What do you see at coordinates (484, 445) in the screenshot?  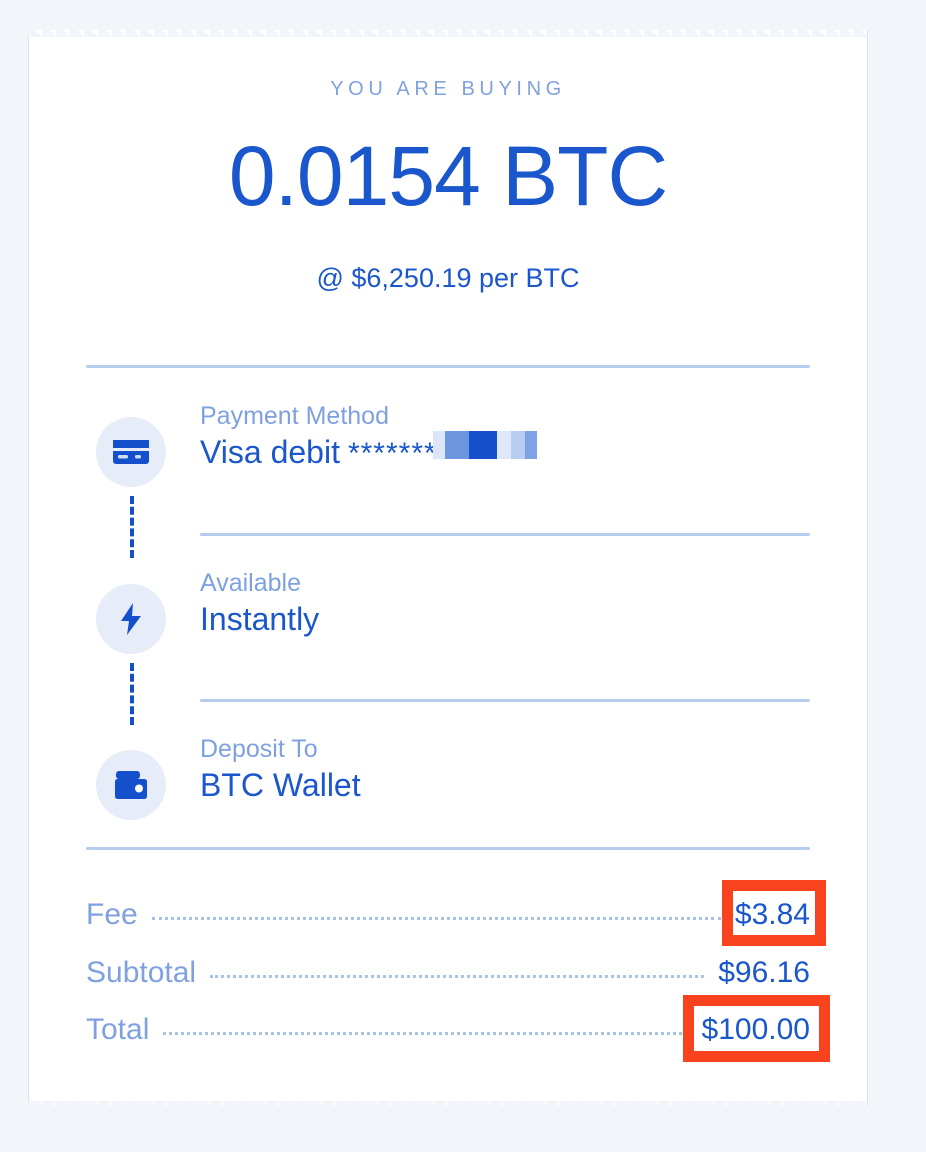 I see `card-digits-redaction` at bounding box center [484, 445].